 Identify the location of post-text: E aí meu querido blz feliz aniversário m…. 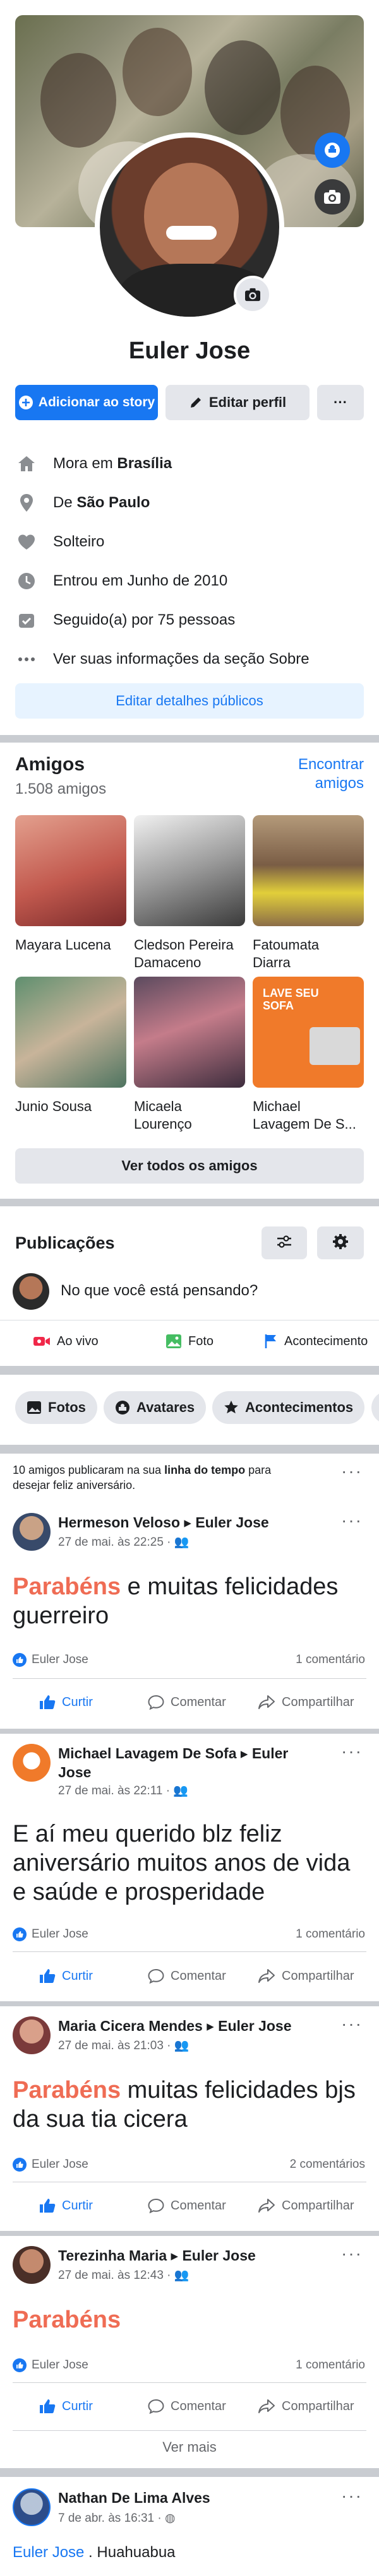
(182, 1863).